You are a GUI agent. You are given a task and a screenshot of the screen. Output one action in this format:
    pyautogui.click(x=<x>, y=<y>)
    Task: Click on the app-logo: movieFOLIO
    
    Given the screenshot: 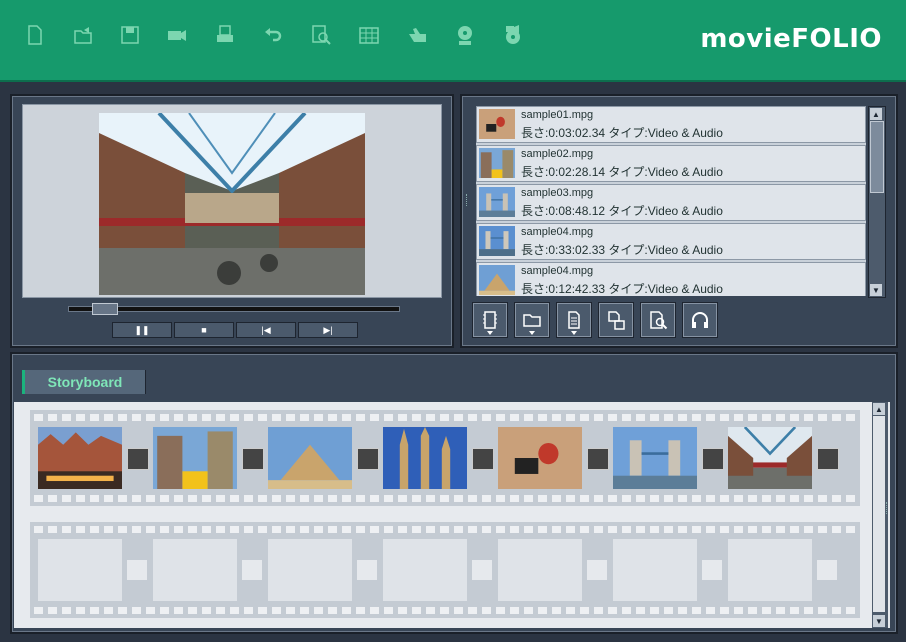 What is the action you would take?
    pyautogui.click(x=791, y=39)
    